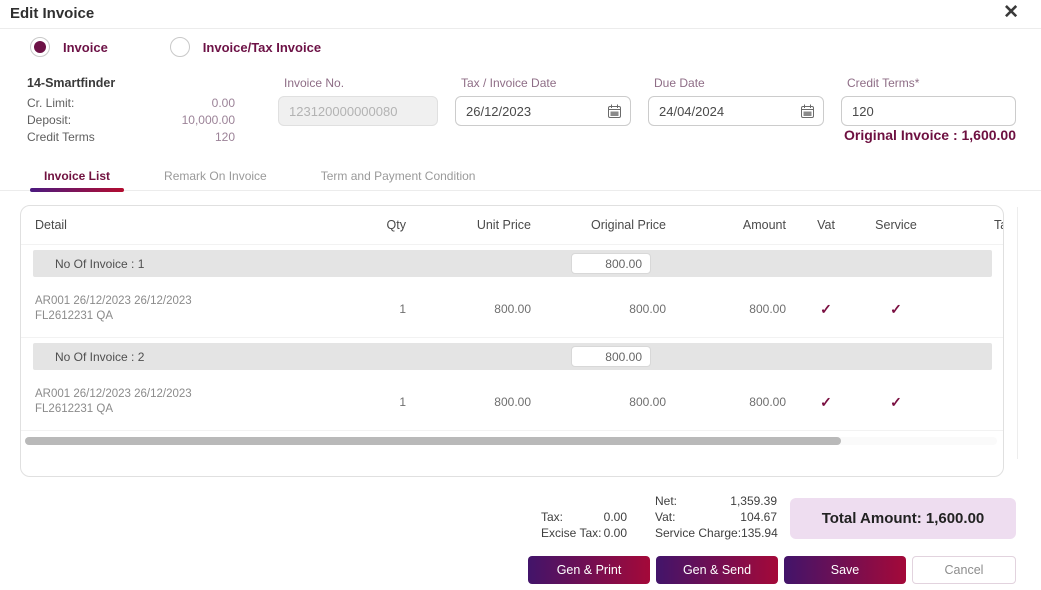 The image size is (1041, 590). What do you see at coordinates (552, 517) in the screenshot?
I see `tax-label: Tax:` at bounding box center [552, 517].